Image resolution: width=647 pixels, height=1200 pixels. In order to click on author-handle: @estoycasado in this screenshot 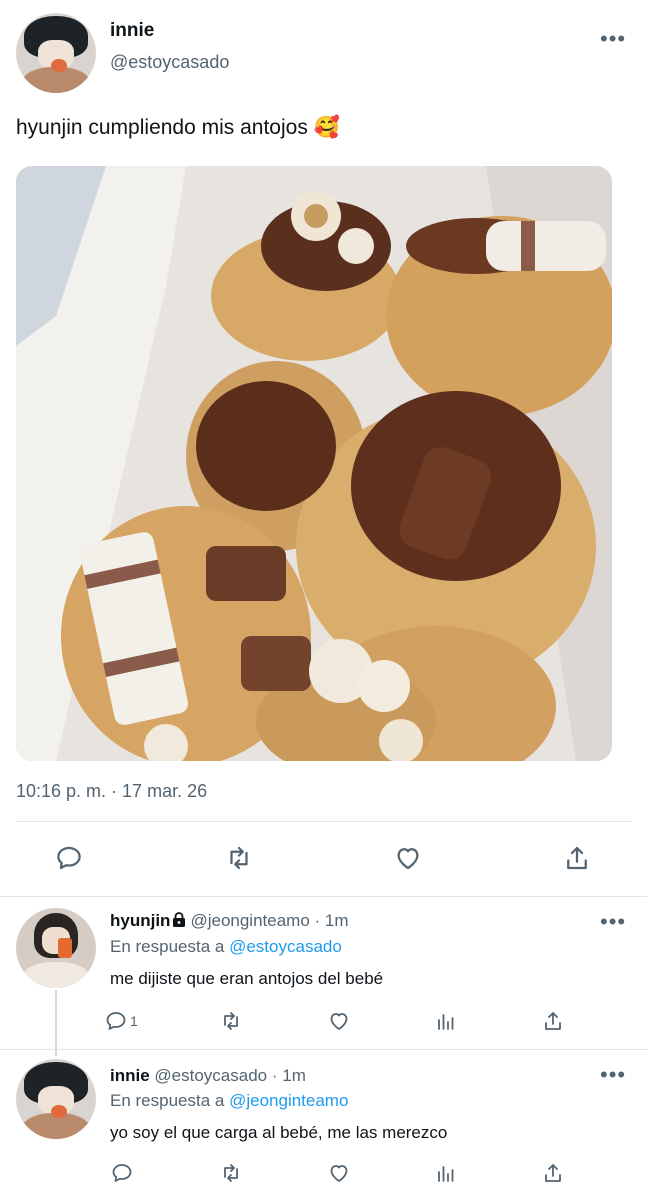, I will do `click(169, 62)`.